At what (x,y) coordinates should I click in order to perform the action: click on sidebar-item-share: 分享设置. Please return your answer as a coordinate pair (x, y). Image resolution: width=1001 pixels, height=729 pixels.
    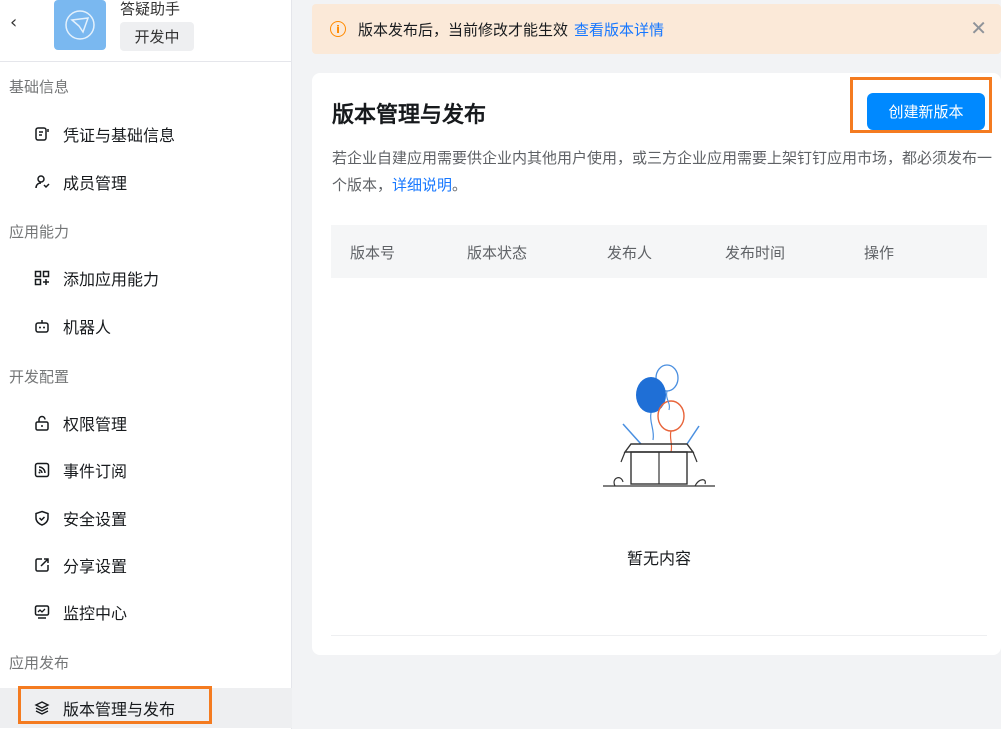
    Looking at the image, I should click on (146, 565).